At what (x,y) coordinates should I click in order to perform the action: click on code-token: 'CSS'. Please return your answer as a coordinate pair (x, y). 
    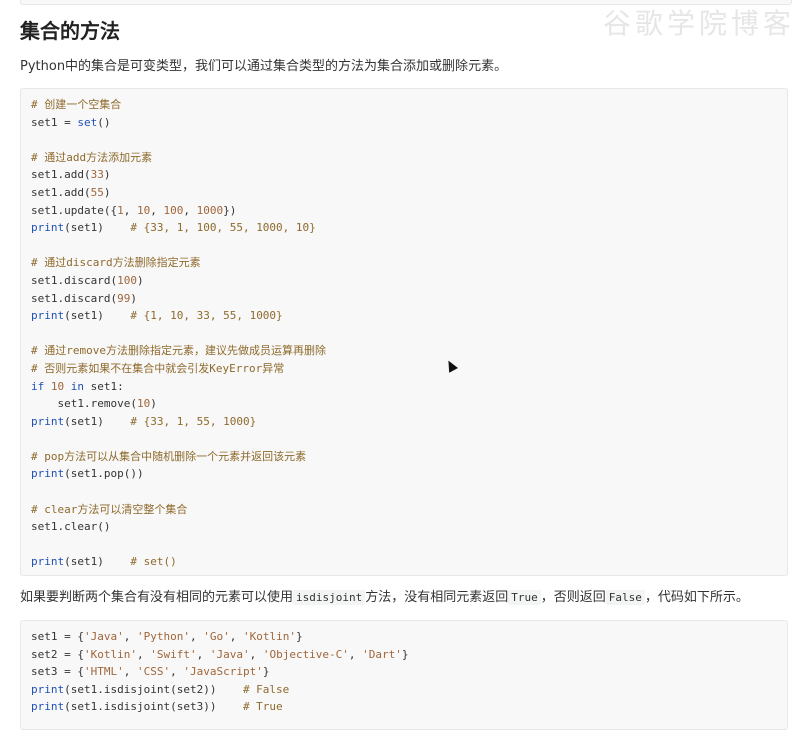
    Looking at the image, I should click on (153, 672).